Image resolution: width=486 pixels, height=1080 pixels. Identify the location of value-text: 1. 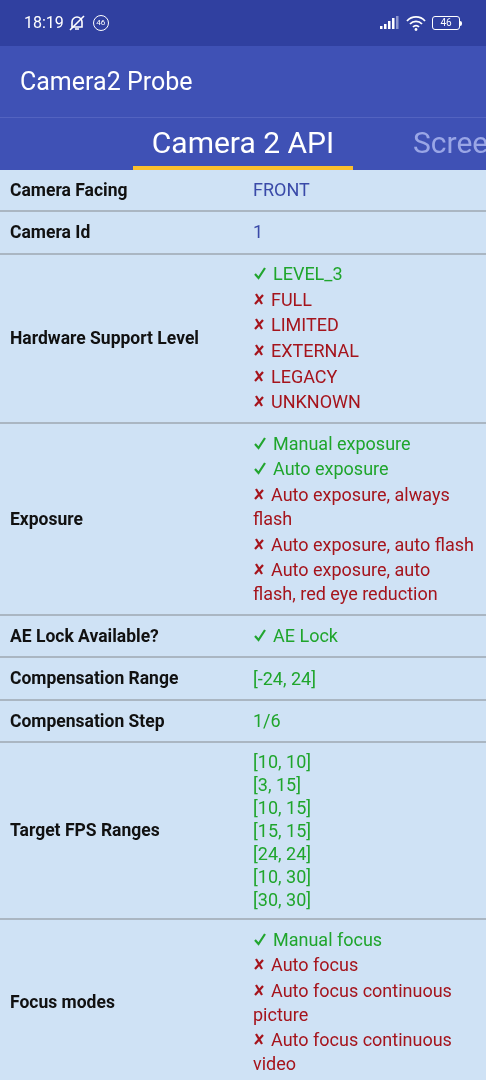
(259, 232).